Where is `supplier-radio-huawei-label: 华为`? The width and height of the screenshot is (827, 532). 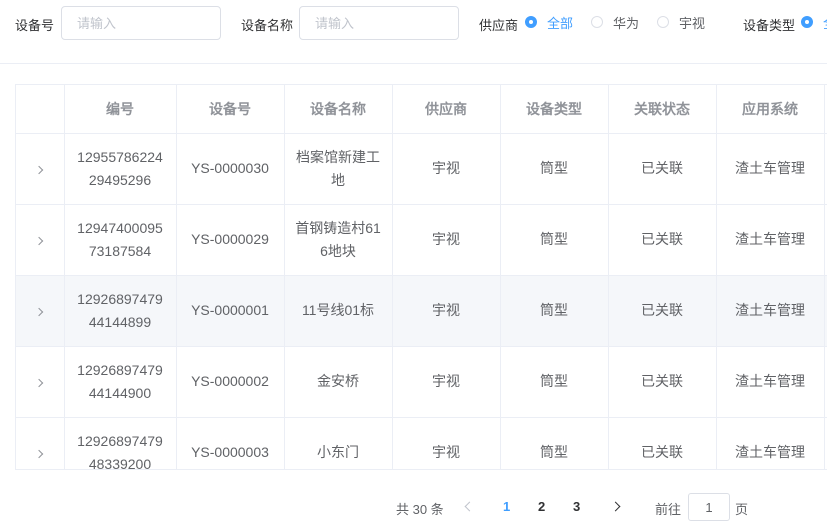
supplier-radio-huawei-label: 华为 is located at coordinates (626, 23).